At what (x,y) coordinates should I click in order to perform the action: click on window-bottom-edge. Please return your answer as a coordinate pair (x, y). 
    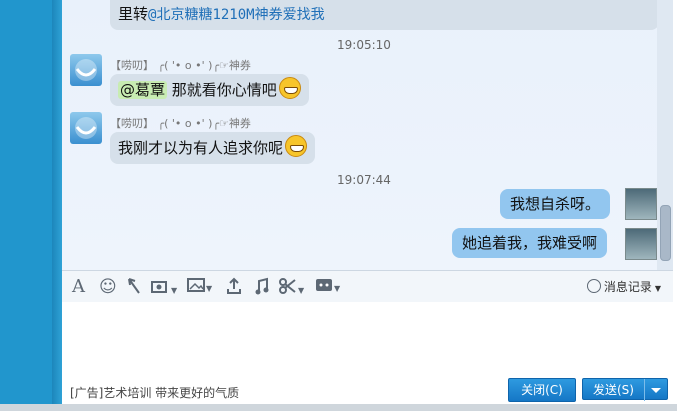
    Looking at the image, I should click on (338, 407).